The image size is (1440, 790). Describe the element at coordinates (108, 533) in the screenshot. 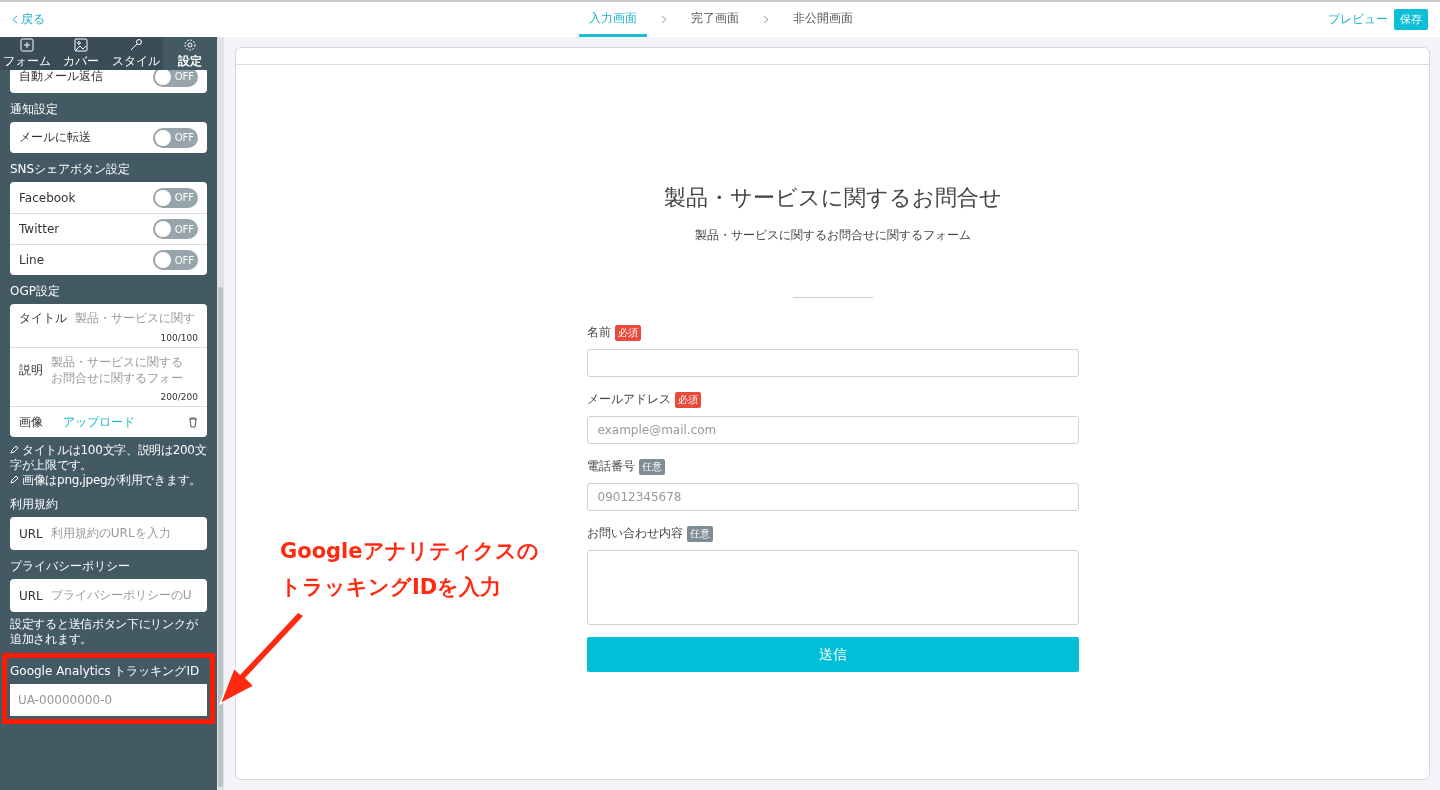

I see `url-field: URL 利用規約のURLを入力` at that location.